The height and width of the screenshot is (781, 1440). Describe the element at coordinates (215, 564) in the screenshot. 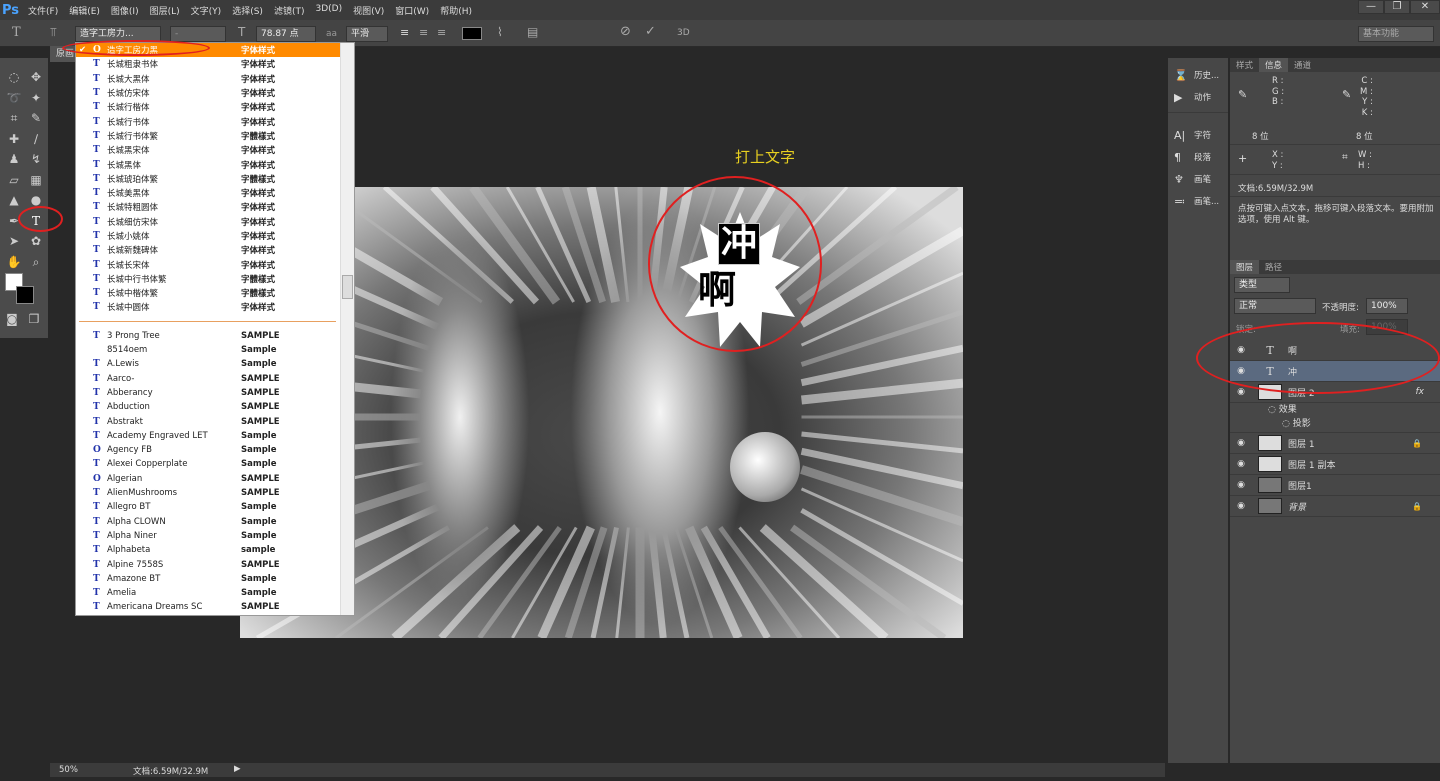

I see `font-item: T Alpine 7558S SAMPLE` at that location.